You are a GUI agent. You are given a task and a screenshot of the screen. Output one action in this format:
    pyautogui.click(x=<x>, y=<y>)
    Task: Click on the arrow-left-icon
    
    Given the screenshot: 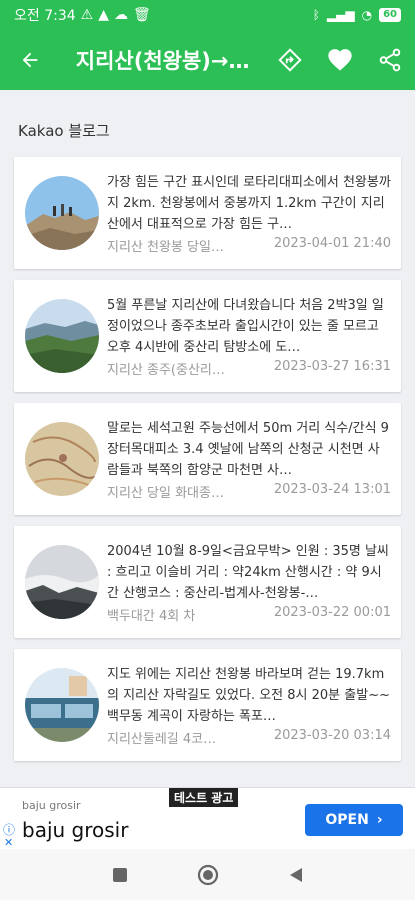 What is the action you would take?
    pyautogui.click(x=30, y=60)
    